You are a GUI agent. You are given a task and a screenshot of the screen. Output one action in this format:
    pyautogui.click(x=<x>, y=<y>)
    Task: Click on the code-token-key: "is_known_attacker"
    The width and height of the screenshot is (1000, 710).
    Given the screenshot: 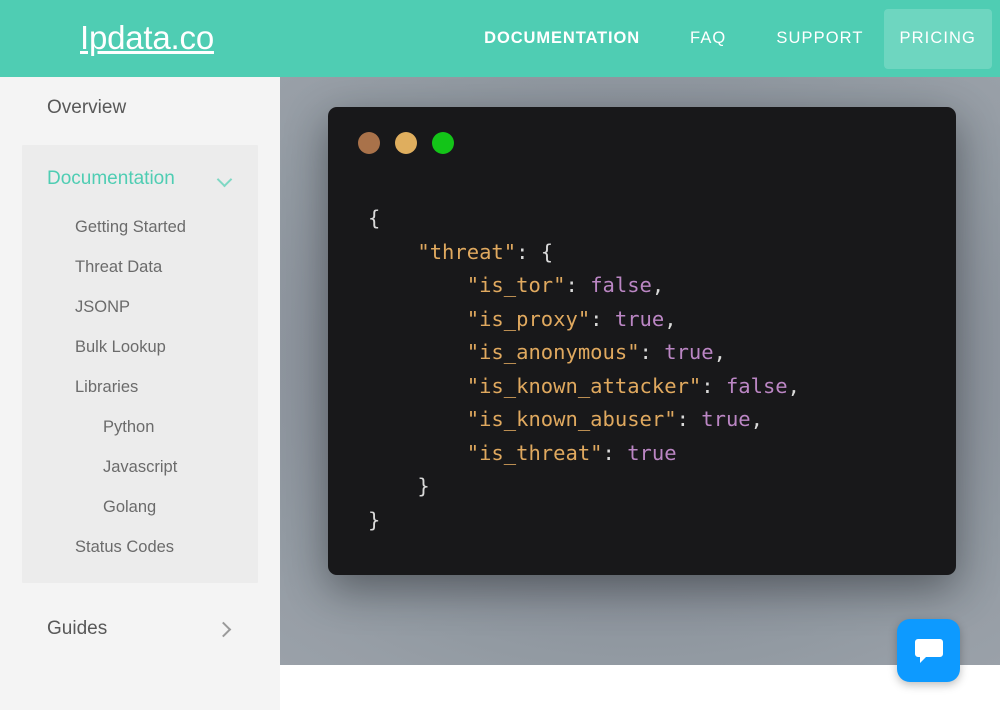 What is the action you would take?
    pyautogui.click(x=584, y=385)
    